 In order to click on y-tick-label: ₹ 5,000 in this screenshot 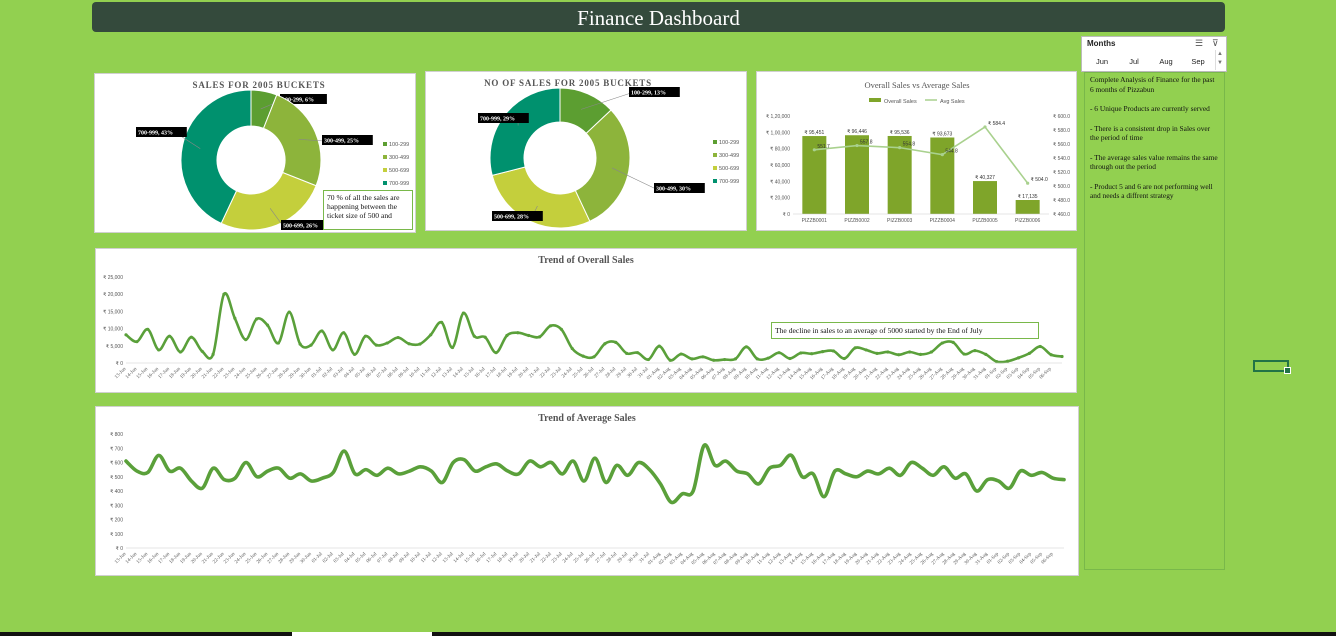, I will do `click(114, 347)`.